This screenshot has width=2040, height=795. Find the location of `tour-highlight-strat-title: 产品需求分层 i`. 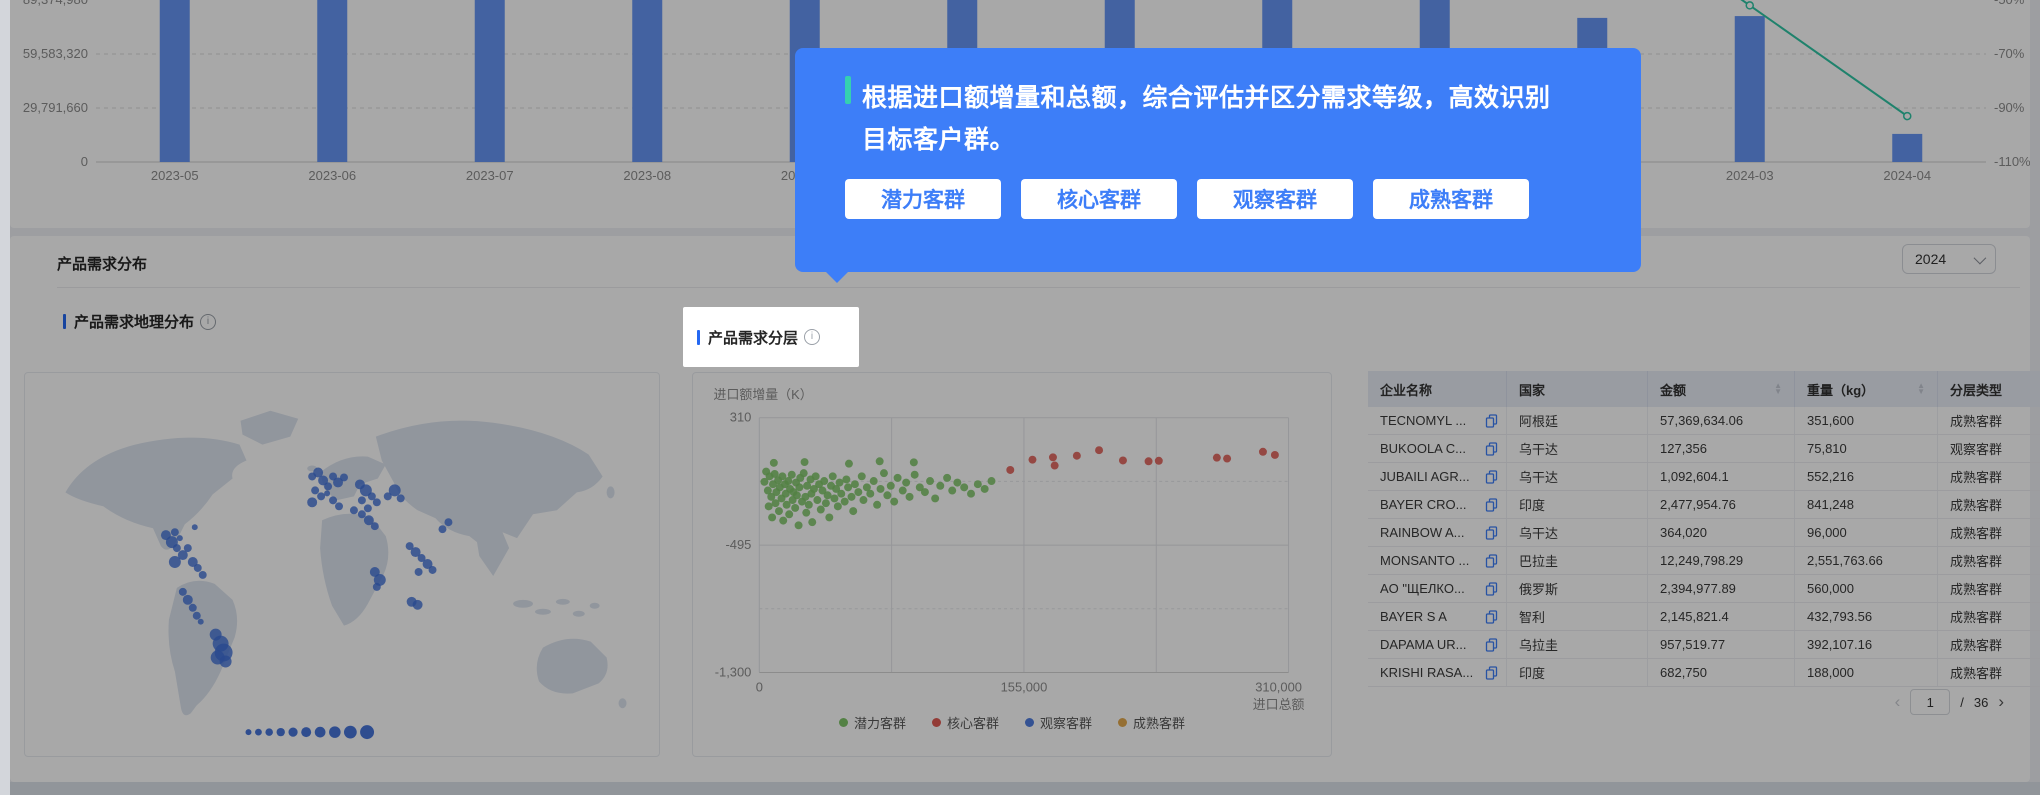

tour-highlight-strat-title: 产品需求分层 i is located at coordinates (771, 337).